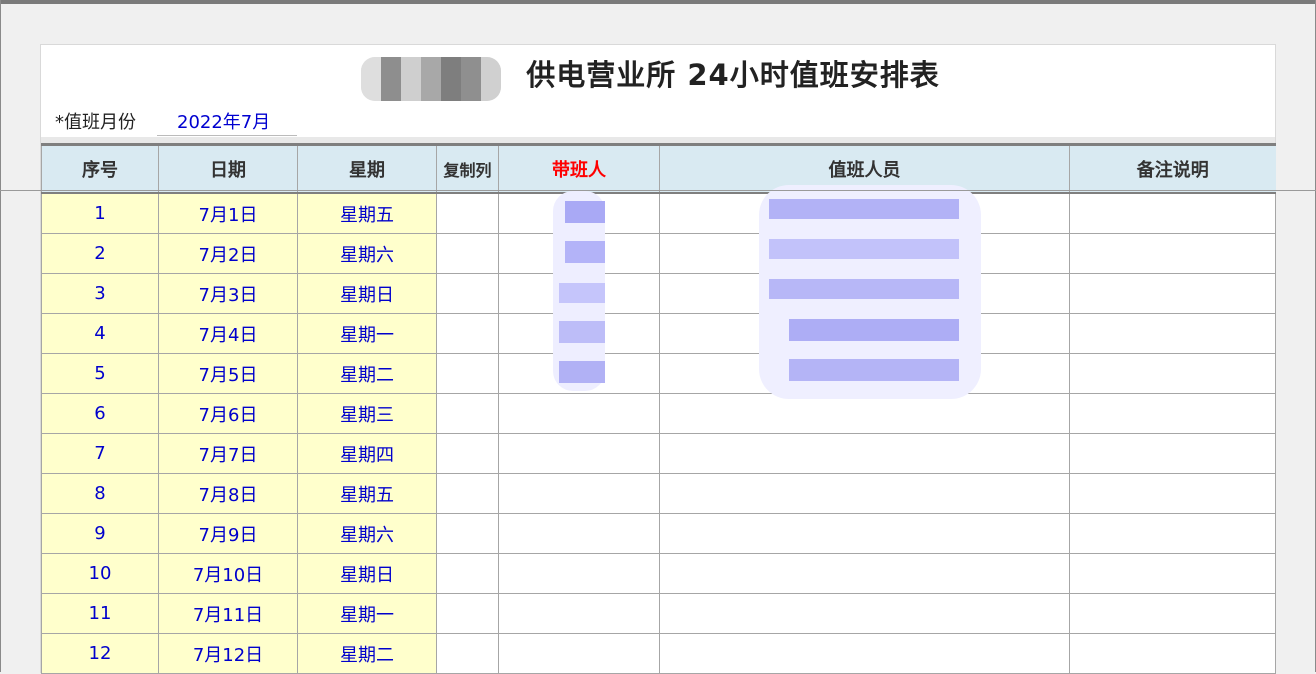 The image size is (1316, 674). I want to click on cell-date: 7月7日, so click(228, 453).